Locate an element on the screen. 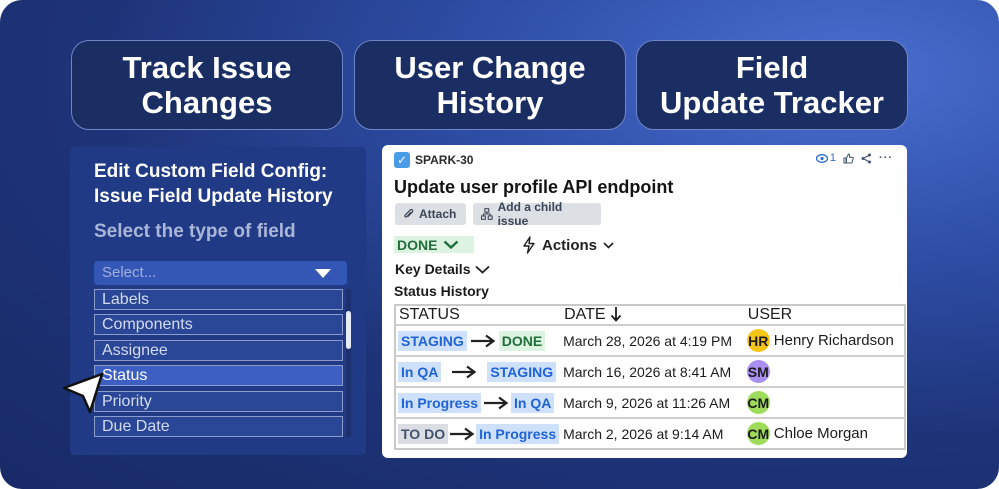  user-cell: SM is located at coordinates (824, 371).